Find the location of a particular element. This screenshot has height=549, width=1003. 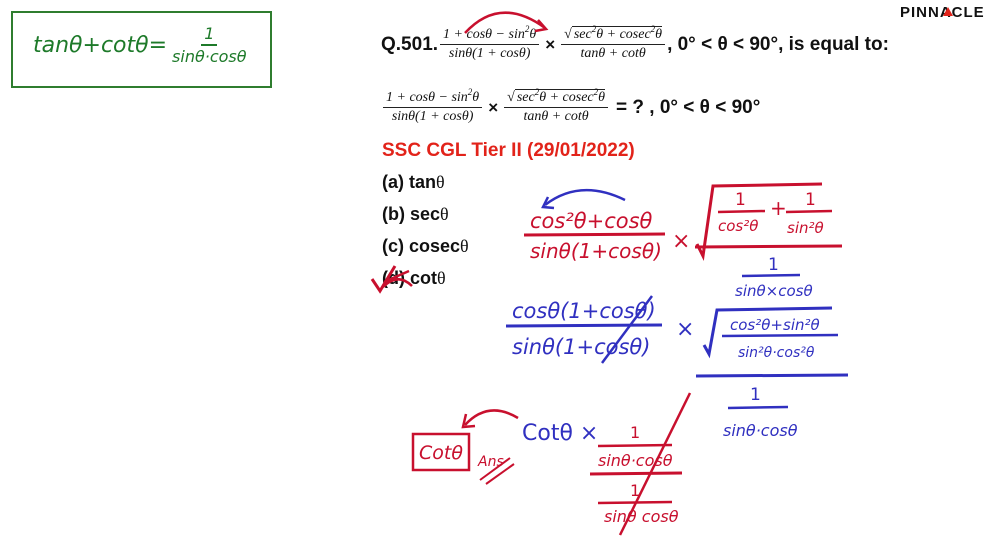

step1-right-num: 1 is located at coordinates (773, 265).